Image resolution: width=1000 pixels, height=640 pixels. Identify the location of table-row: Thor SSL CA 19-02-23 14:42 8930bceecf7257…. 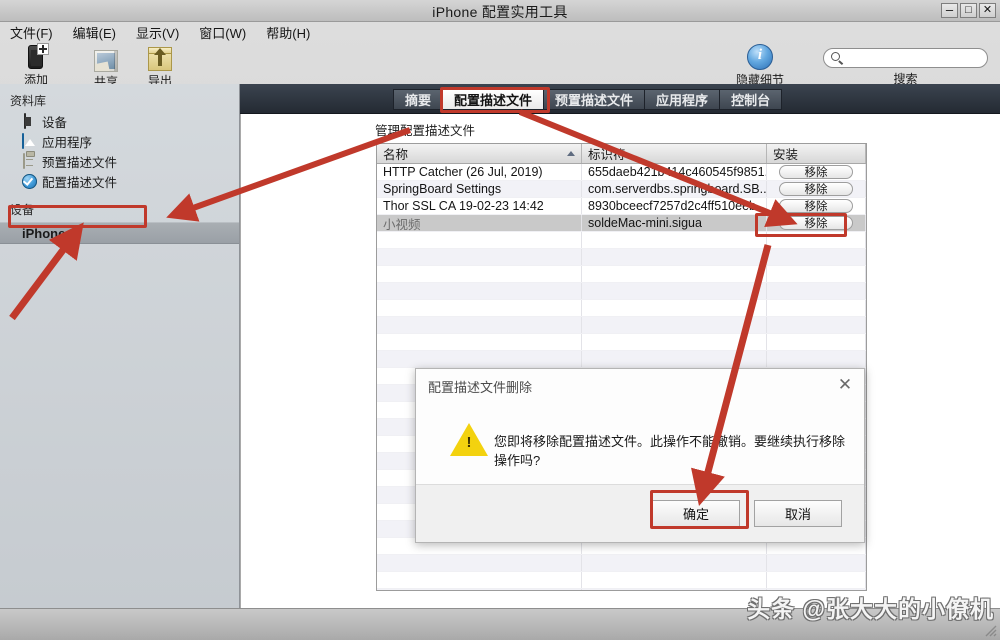
(621, 206).